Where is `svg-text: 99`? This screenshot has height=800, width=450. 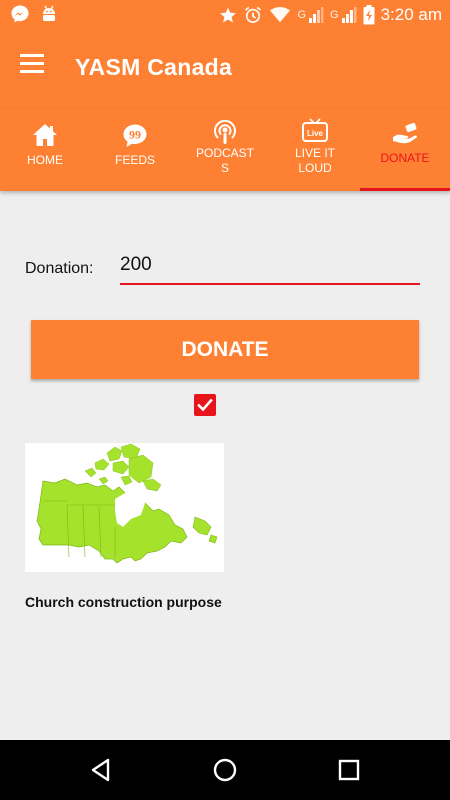
svg-text: 99 is located at coordinates (135, 135).